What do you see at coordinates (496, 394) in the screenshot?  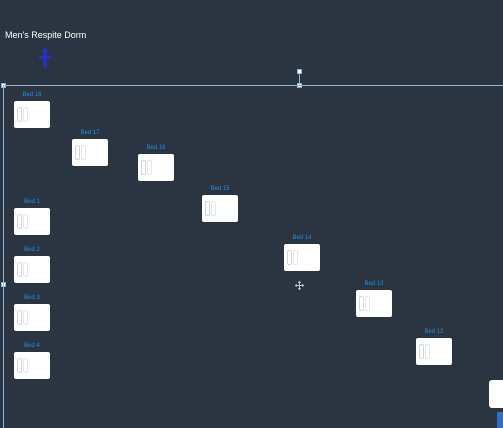 I see `offscreen-bed-partial` at bounding box center [496, 394].